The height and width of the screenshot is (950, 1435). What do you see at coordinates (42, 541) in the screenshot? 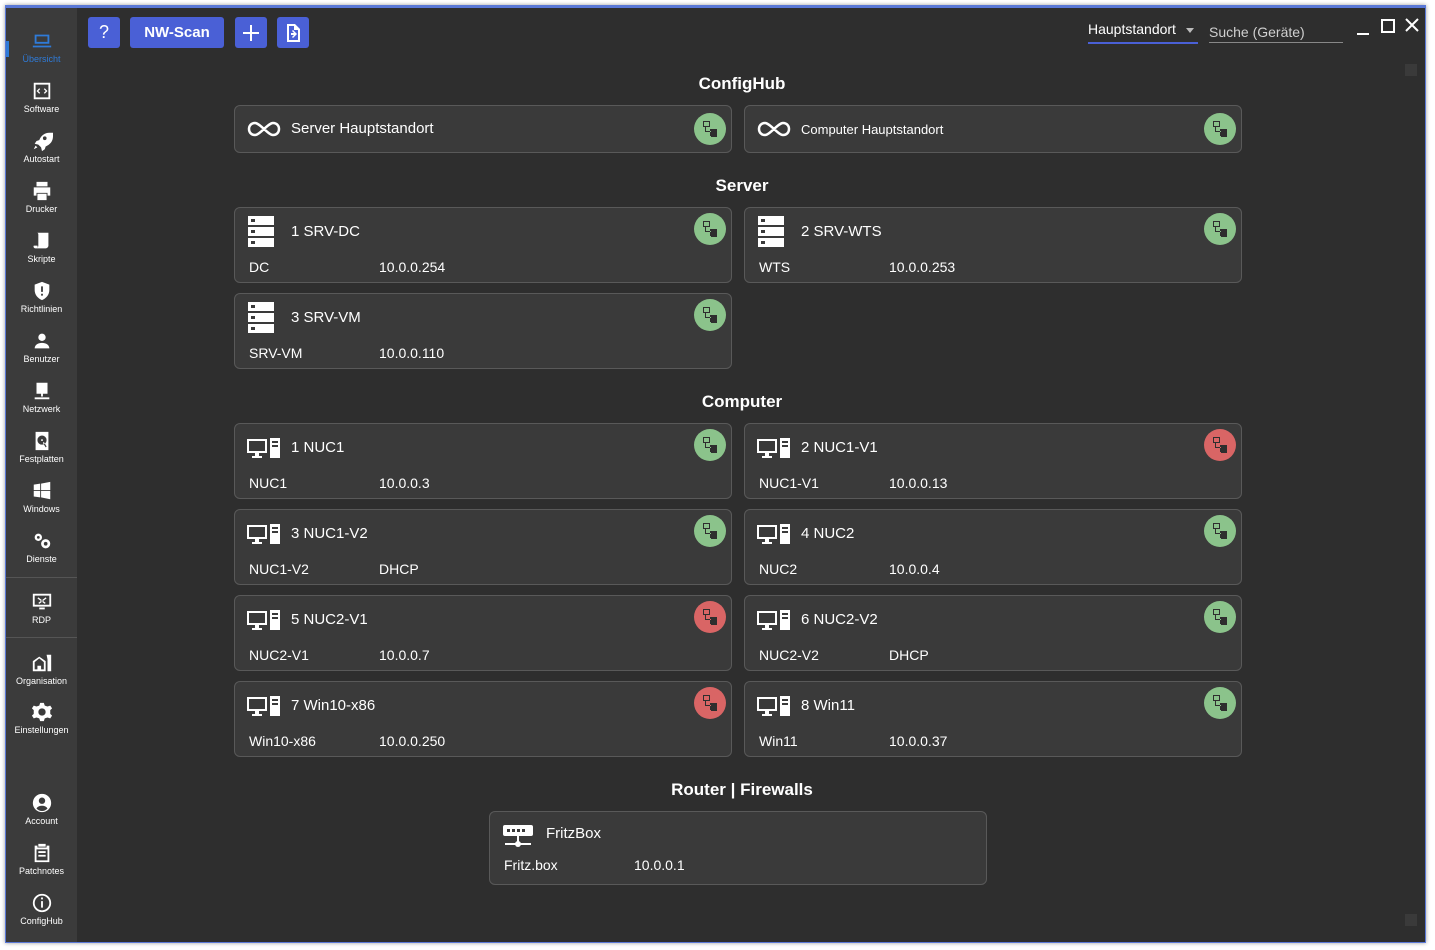
I see `gears-icon` at bounding box center [42, 541].